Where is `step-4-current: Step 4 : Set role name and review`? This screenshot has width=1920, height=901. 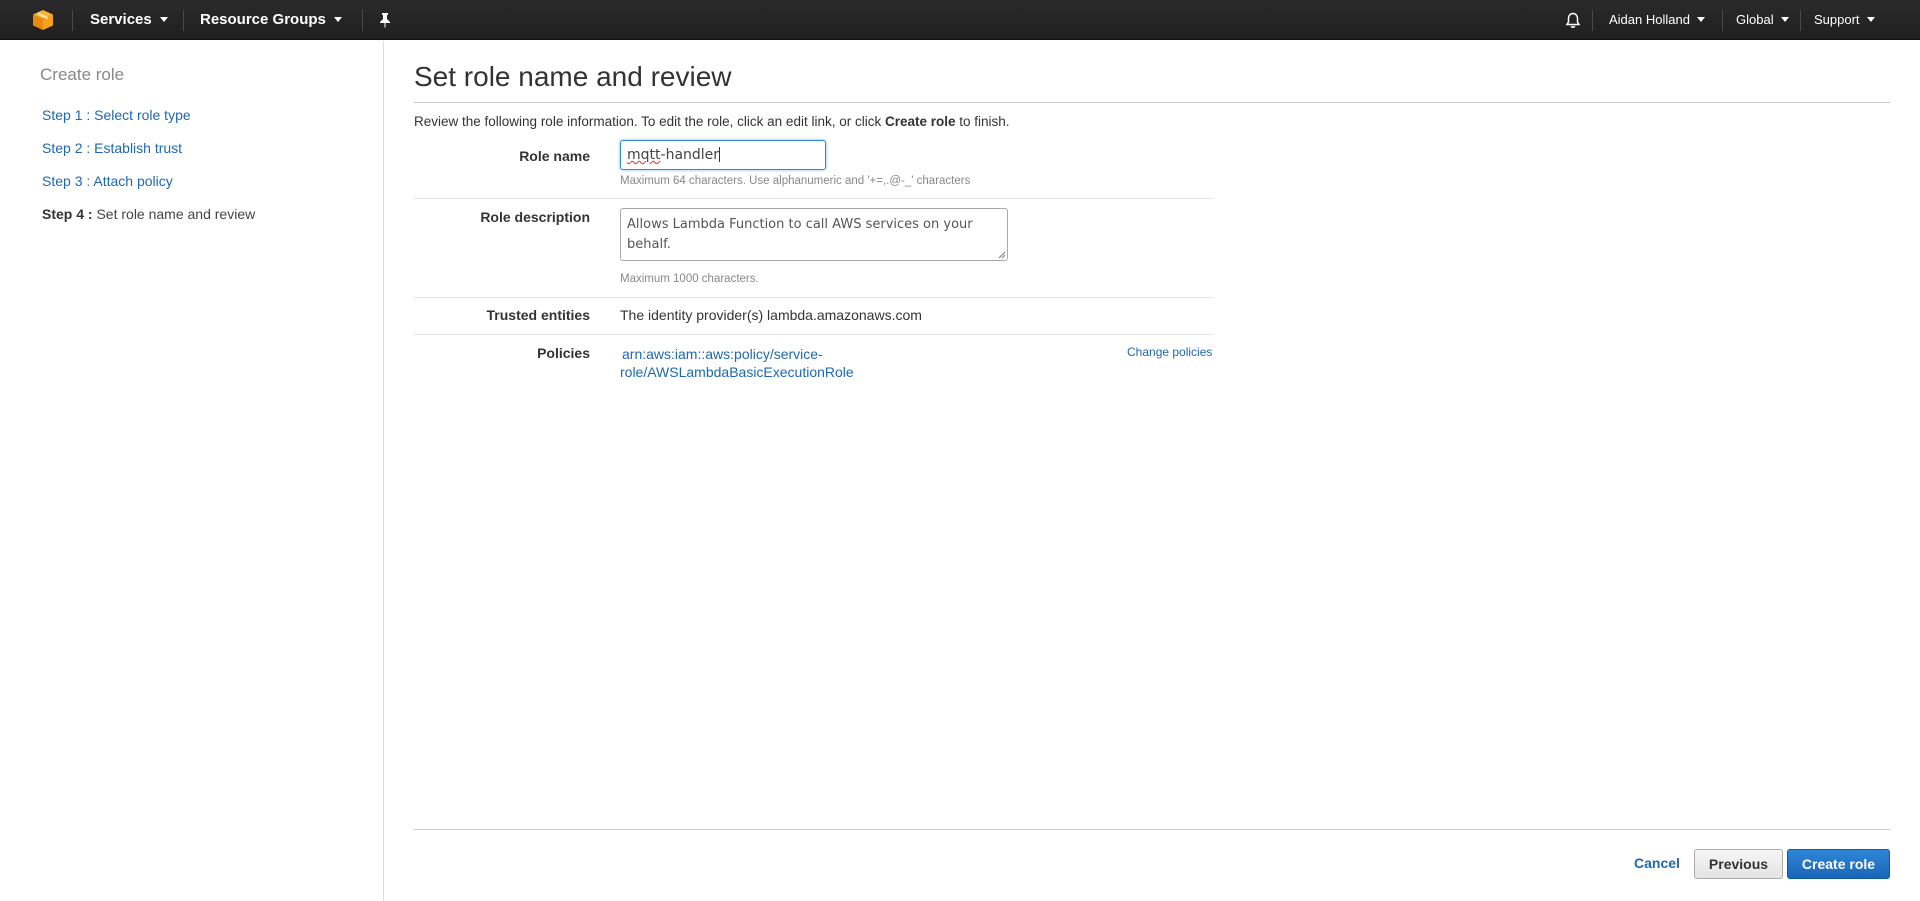 step-4-current: Step 4 : Set role name and review is located at coordinates (148, 214).